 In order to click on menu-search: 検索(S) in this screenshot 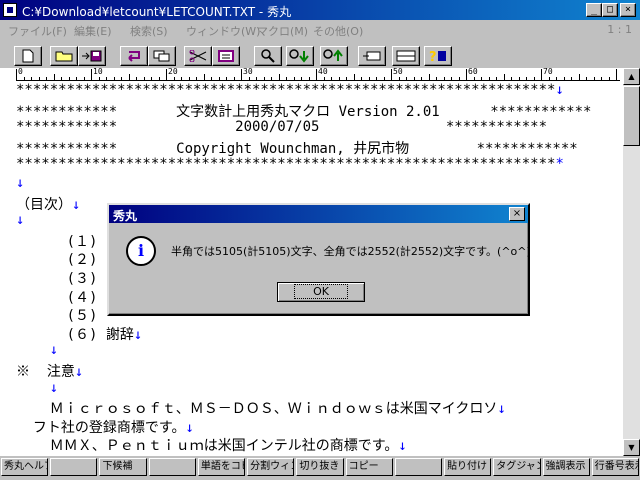, I will do `click(149, 31)`.